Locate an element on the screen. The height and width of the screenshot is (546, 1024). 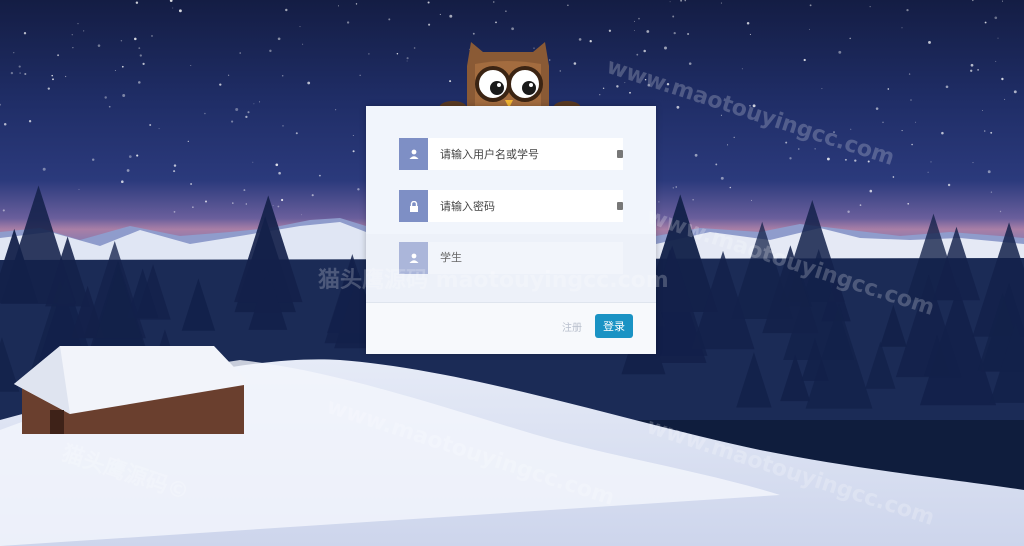
lock-icon is located at coordinates (413, 206).